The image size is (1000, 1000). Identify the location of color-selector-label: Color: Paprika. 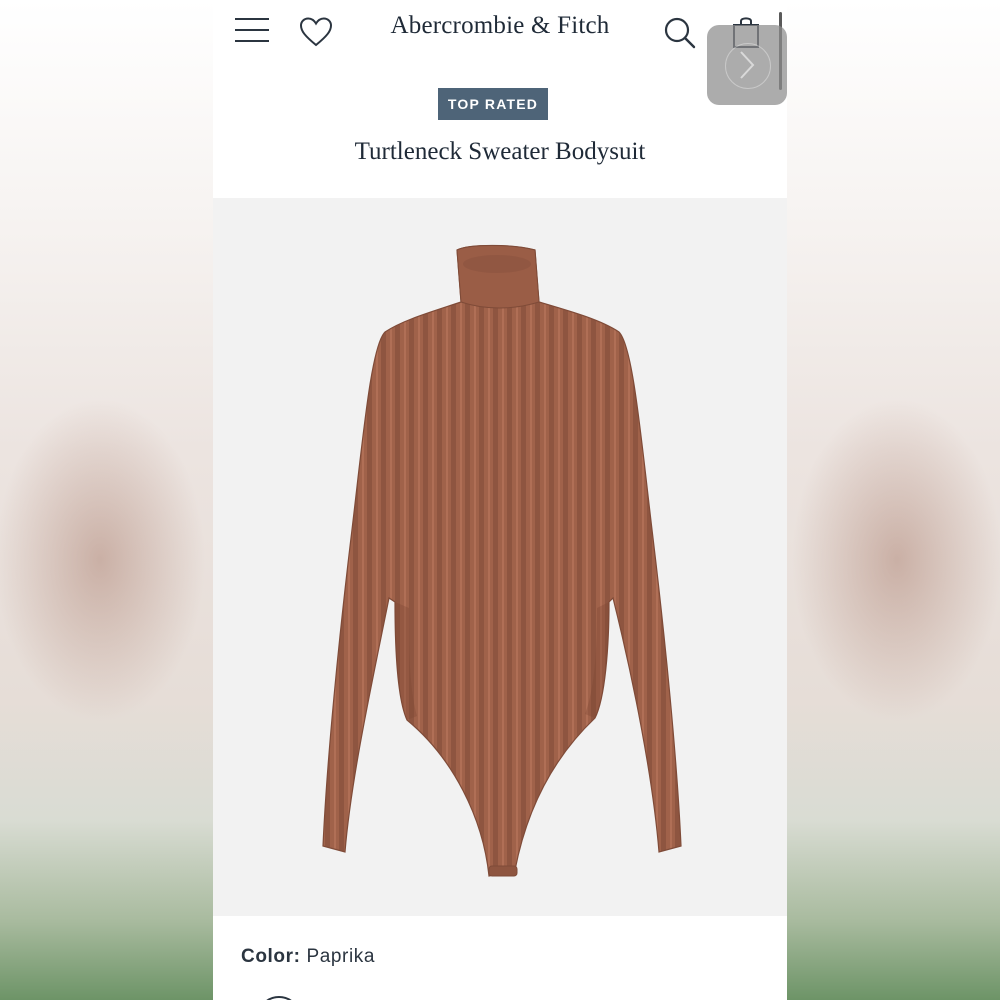
(308, 957).